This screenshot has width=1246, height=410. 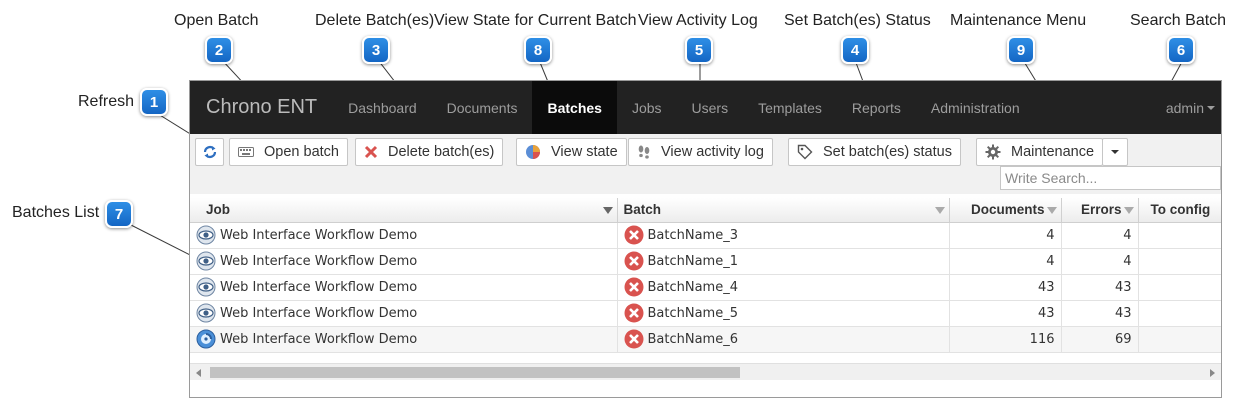 What do you see at coordinates (119, 214) in the screenshot?
I see `callout-badge-7: 7` at bounding box center [119, 214].